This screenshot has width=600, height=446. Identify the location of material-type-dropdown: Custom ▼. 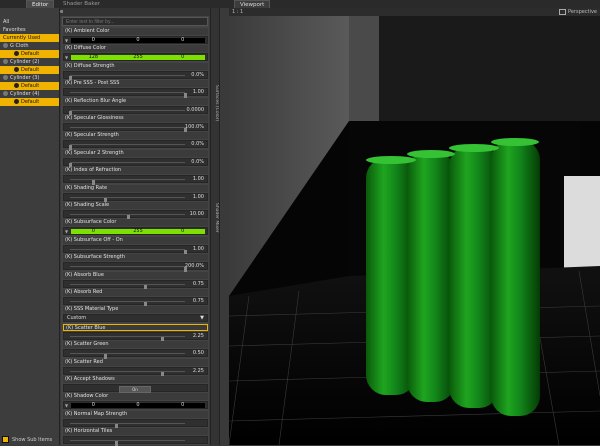
(135, 318).